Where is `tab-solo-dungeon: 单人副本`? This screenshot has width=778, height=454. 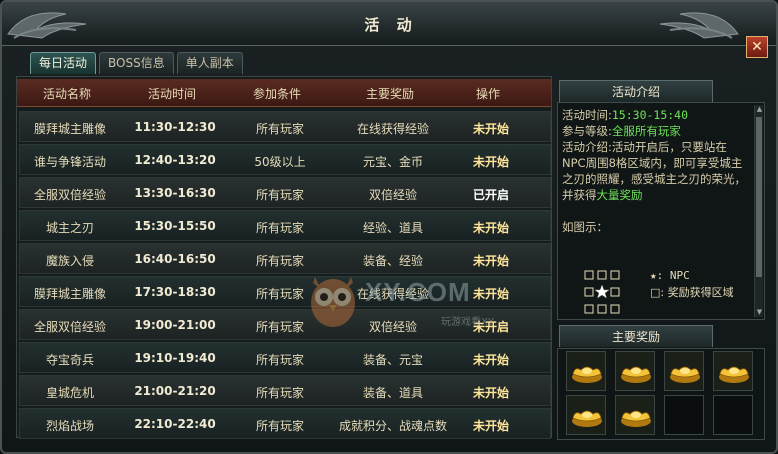
tab-solo-dungeon: 单人副本 is located at coordinates (209, 63).